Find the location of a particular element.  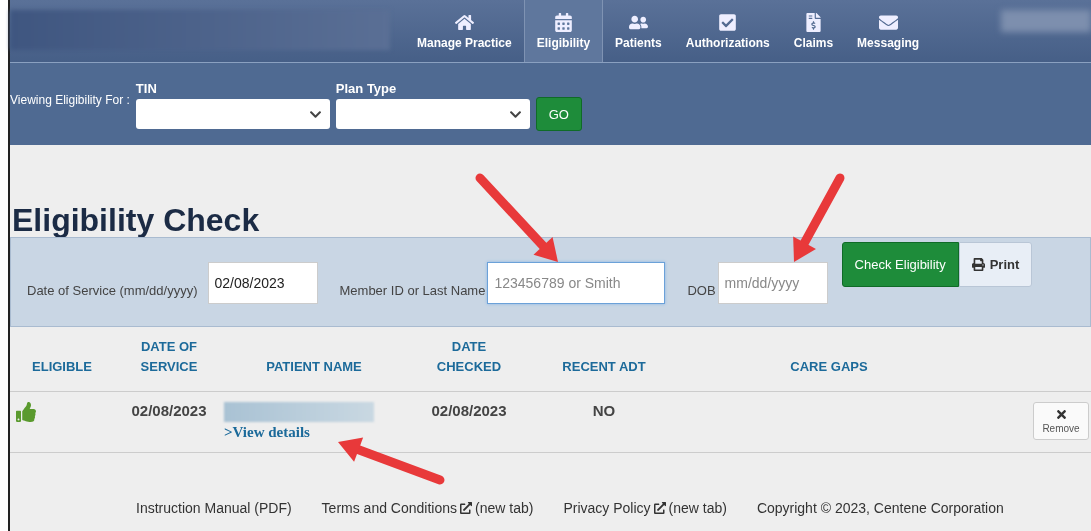

nav-item: Claims is located at coordinates (813, 31).